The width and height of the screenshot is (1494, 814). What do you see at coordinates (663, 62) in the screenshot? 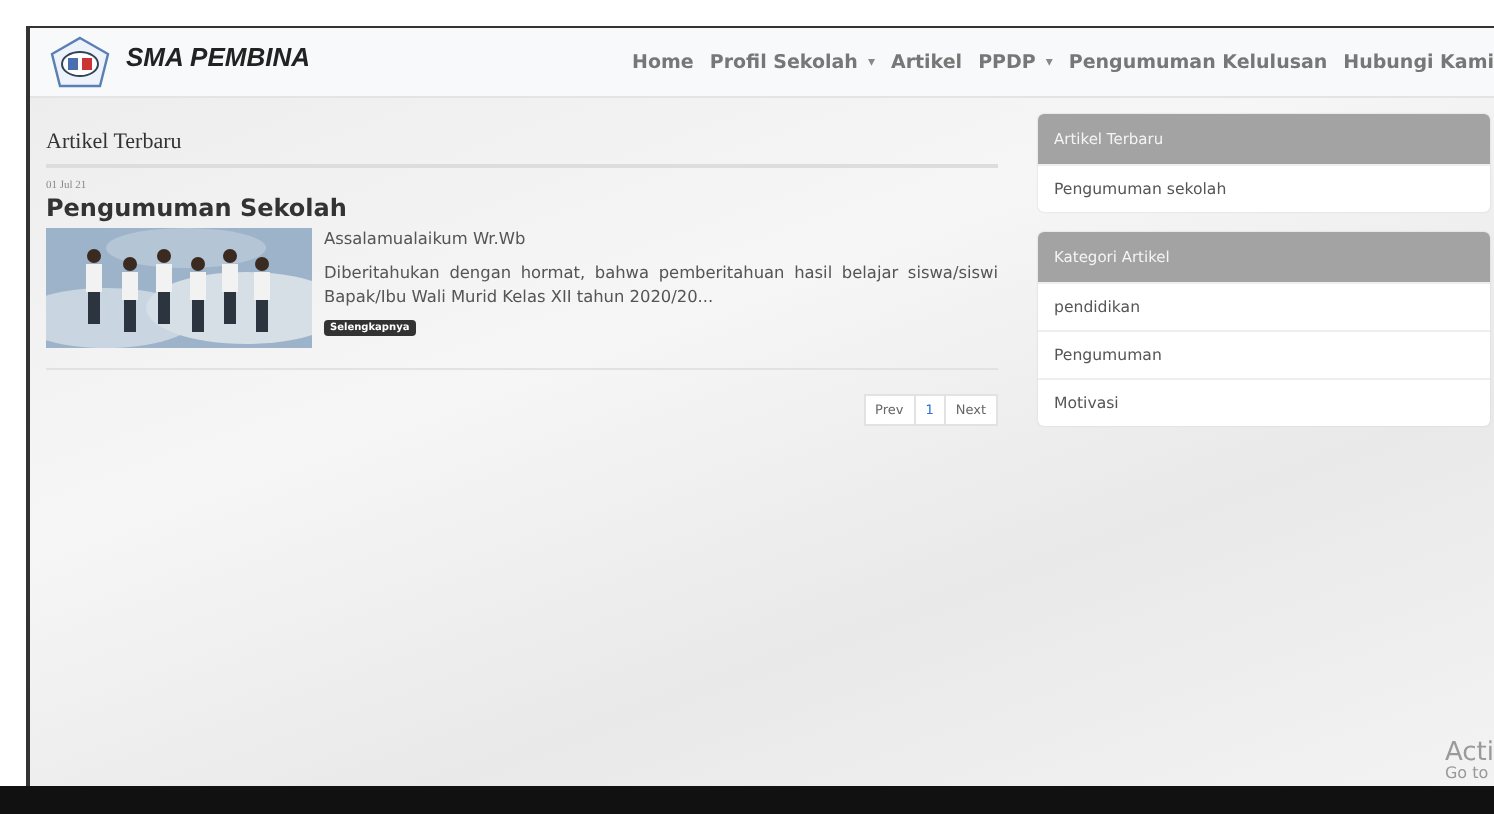
I see `nav-link: Home` at bounding box center [663, 62].